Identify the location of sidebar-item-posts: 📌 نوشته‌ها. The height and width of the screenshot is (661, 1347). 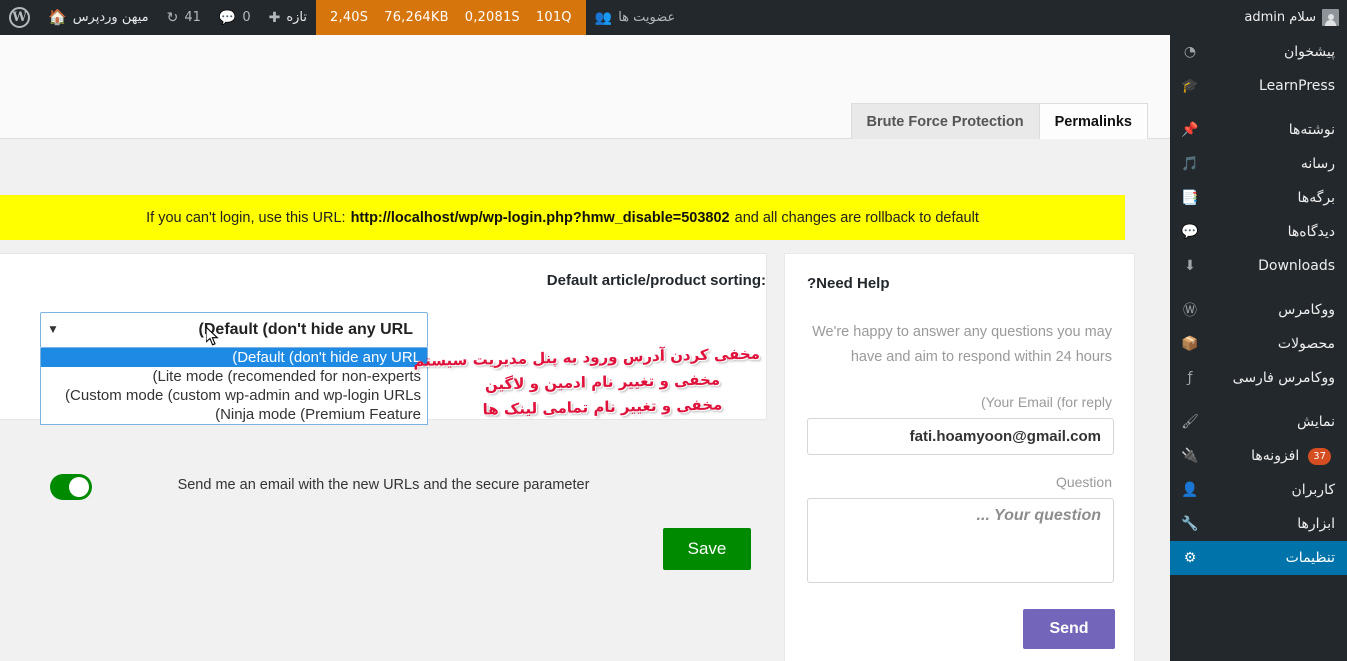
(1258, 130).